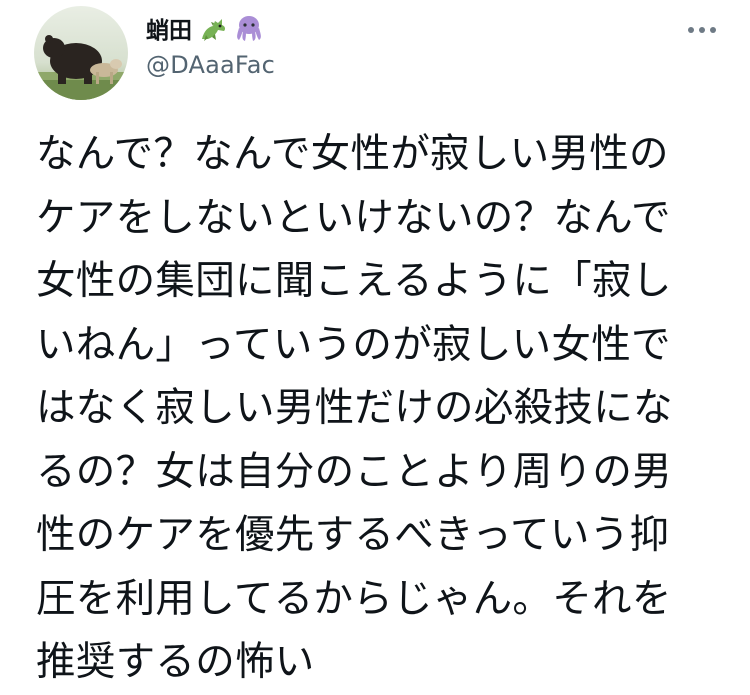 The height and width of the screenshot is (695, 750). What do you see at coordinates (354, 598) in the screenshot?
I see `tweet-text-line: 圧を利用してるからじゃん。それを` at bounding box center [354, 598].